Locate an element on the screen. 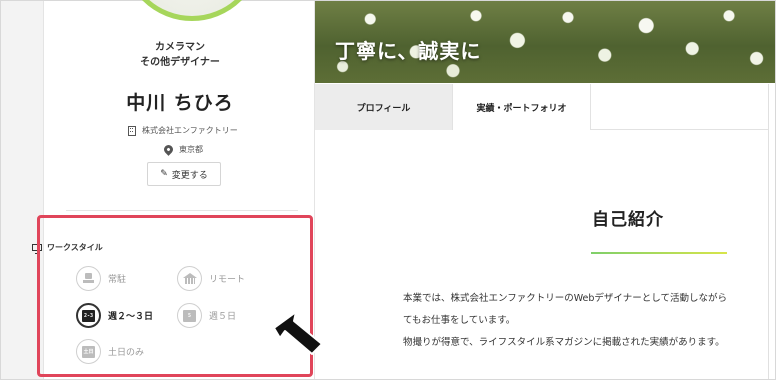  sidebar-divider is located at coordinates (182, 210).